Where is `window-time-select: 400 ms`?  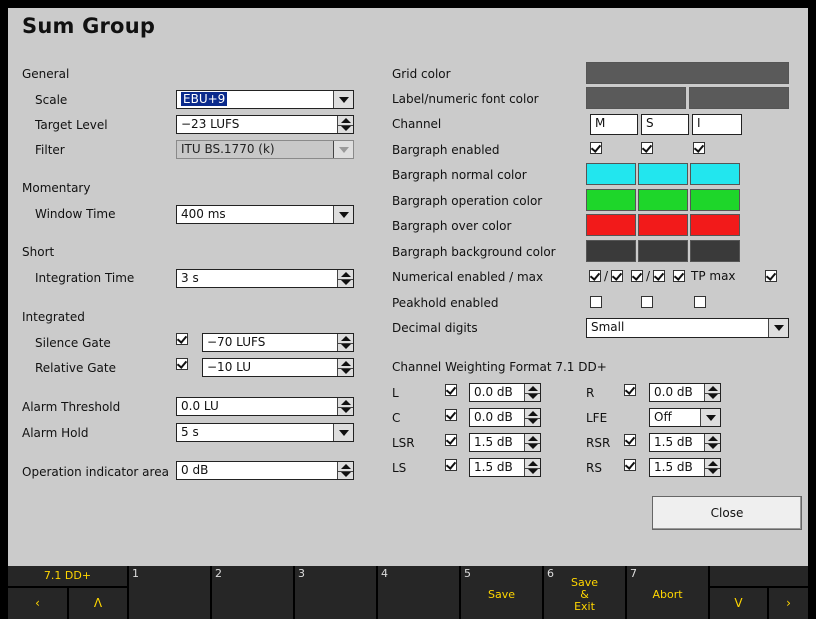 window-time-select: 400 ms is located at coordinates (265, 214).